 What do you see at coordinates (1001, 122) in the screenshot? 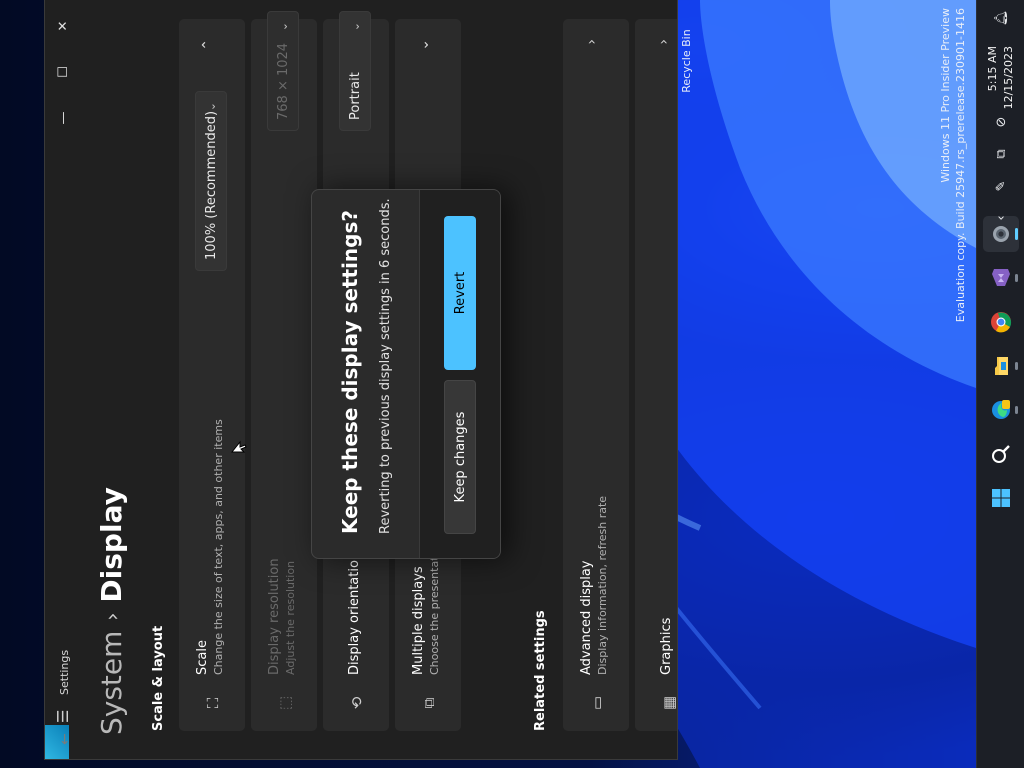
I see `network-disconnected-icon: ⊘` at bounding box center [1001, 122].